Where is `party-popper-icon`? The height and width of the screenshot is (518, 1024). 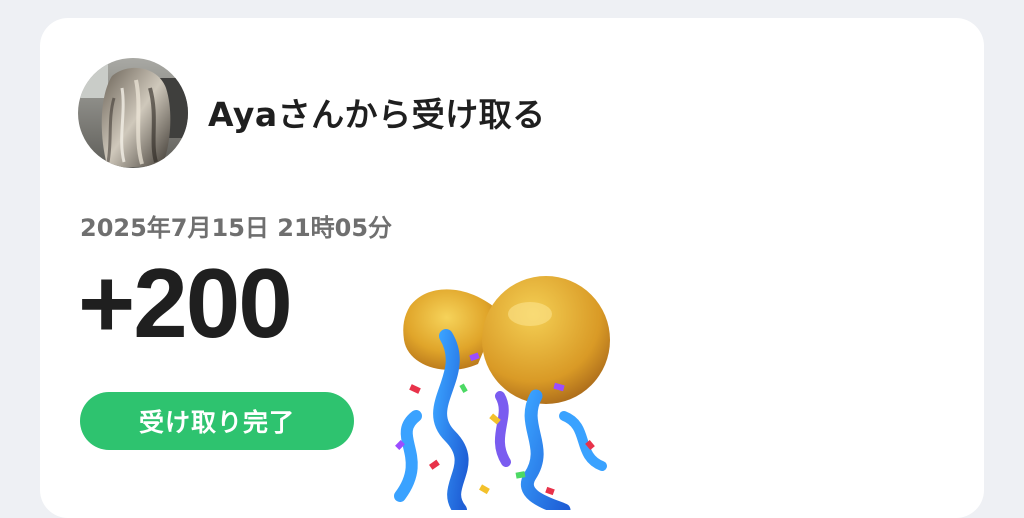 party-popper-icon is located at coordinates (502, 393).